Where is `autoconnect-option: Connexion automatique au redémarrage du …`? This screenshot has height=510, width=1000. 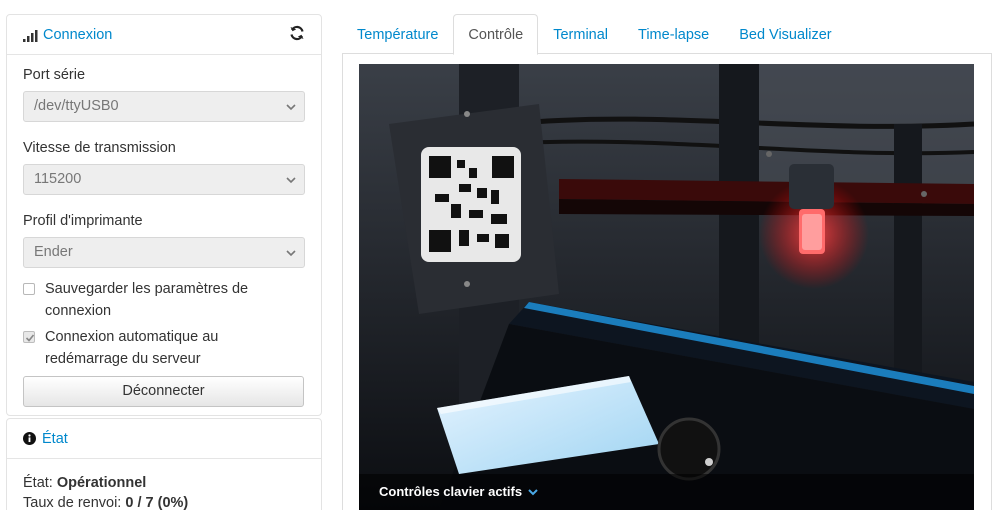 autoconnect-option: Connexion automatique au redémarrage du … is located at coordinates (164, 348).